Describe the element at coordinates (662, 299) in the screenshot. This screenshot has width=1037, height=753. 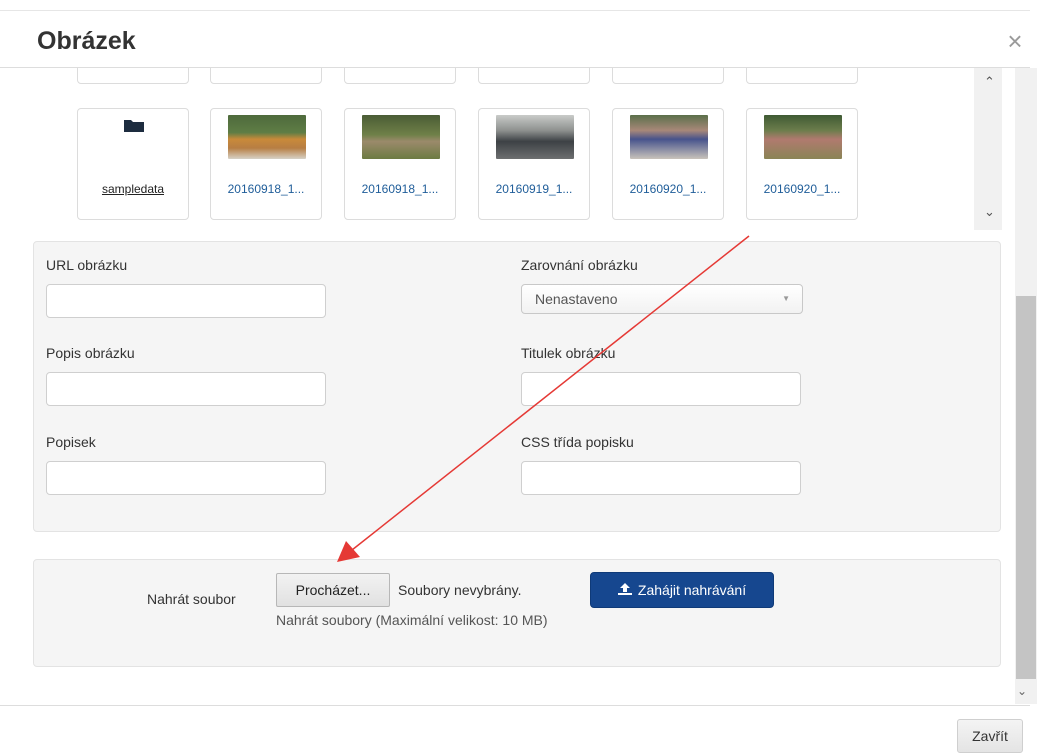
I see `alignment-select: Nenastaveno ▼` at that location.